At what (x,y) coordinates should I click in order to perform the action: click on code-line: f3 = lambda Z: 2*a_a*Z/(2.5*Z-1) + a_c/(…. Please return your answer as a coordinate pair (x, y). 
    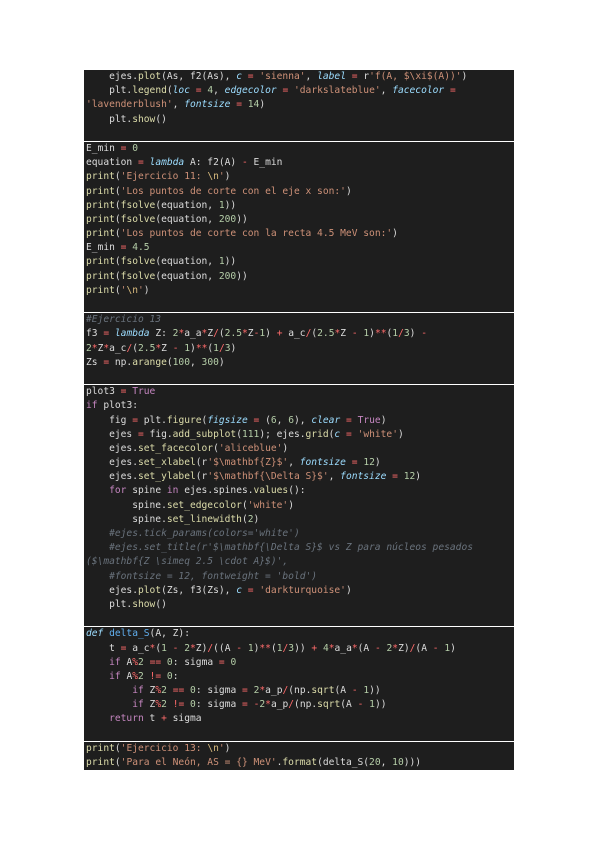
    Looking at the image, I should click on (256, 334).